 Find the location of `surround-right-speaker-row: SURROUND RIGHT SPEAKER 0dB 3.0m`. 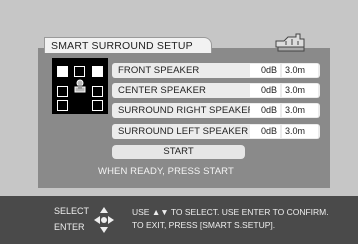

surround-right-speaker-row: SURROUND RIGHT SPEAKER 0dB 3.0m is located at coordinates (216, 110).